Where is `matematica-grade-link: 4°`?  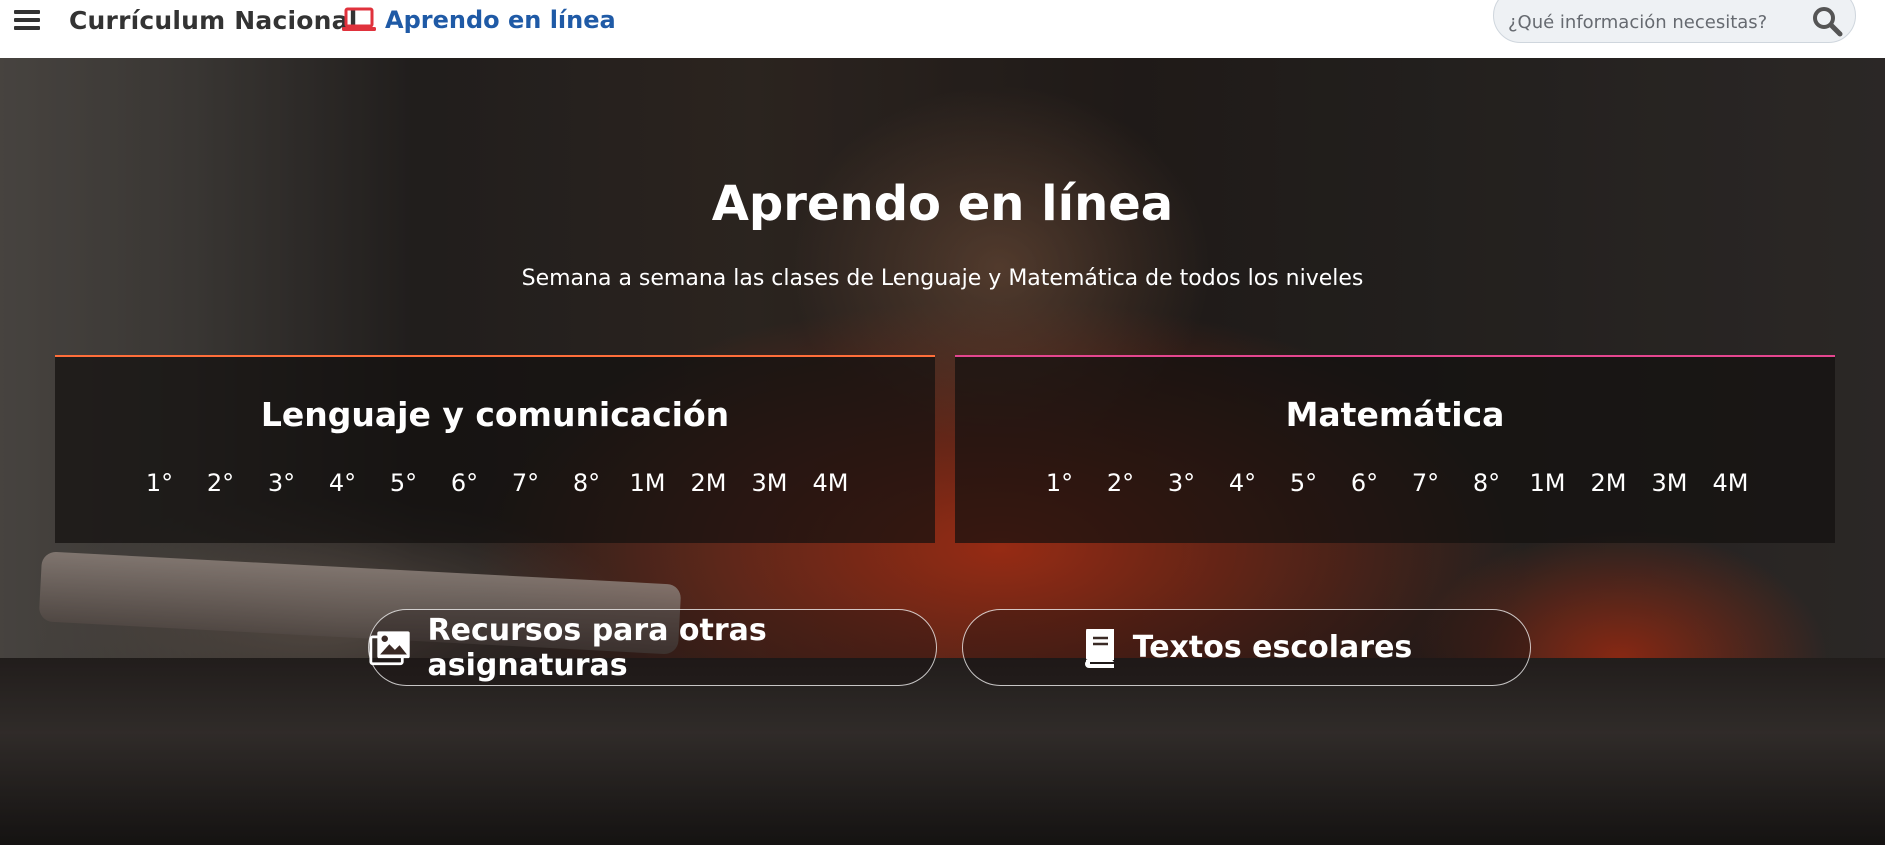
matematica-grade-link: 4° is located at coordinates (1242, 483).